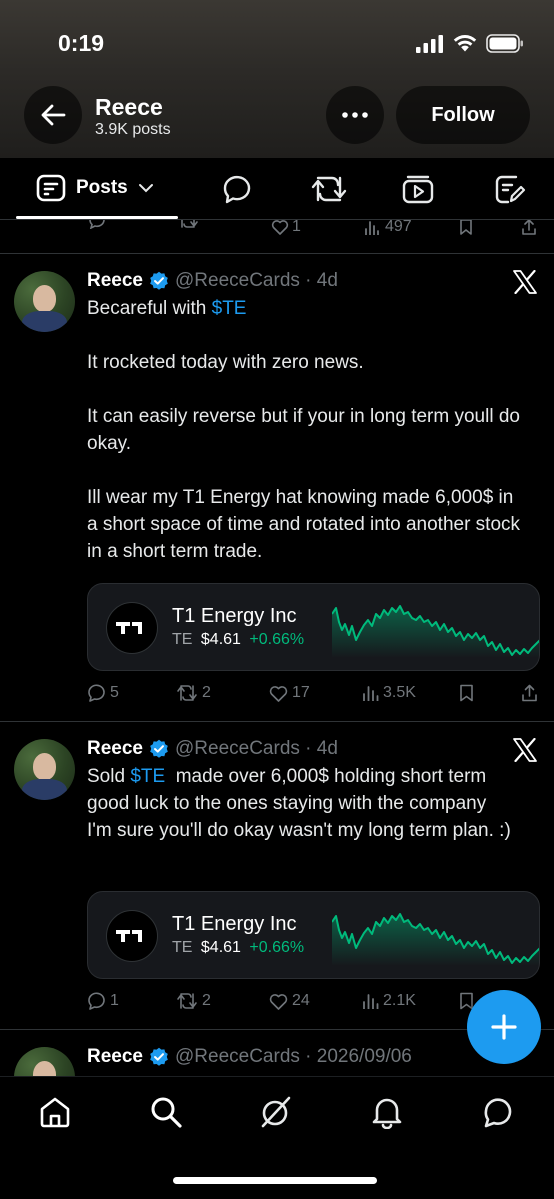 The image size is (554, 1199). I want to click on wifi-icon, so click(465, 43).